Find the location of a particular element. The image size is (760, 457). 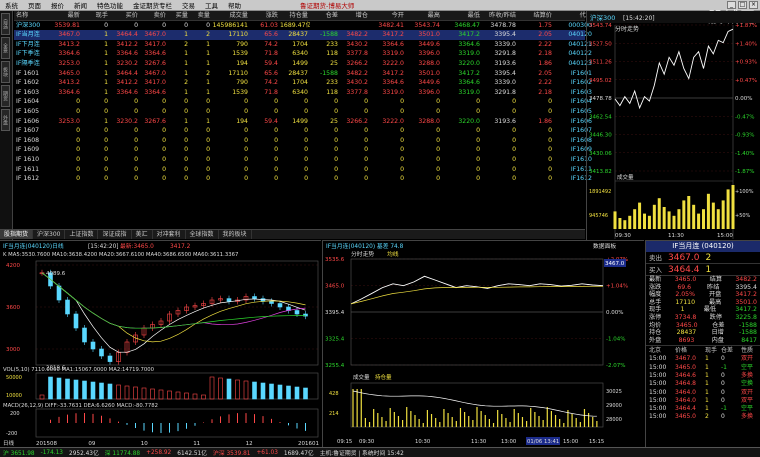

tick-header: 性质 is located at coordinates (747, 351).